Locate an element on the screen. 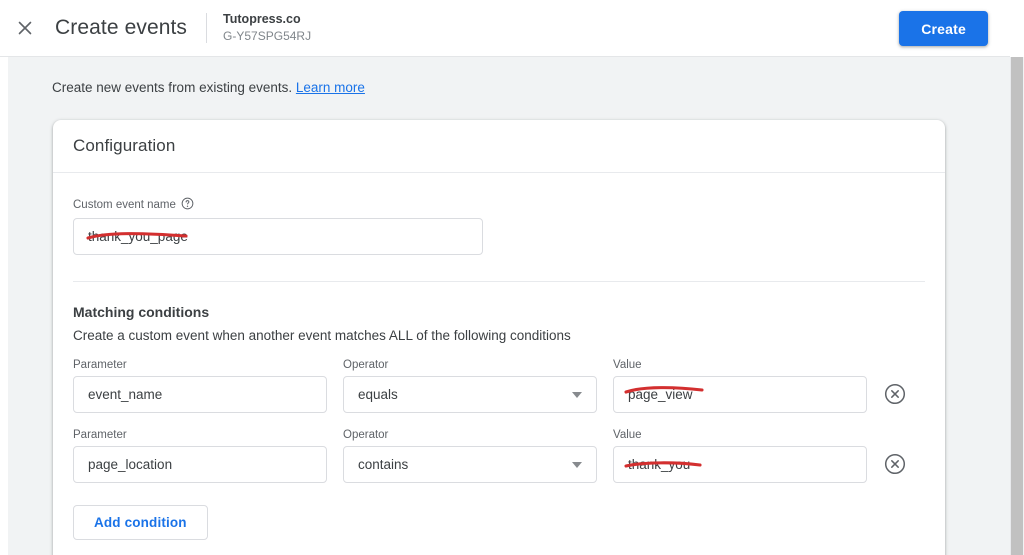 This screenshot has height=555, width=1024. property-id: G-Y57SPG54RJ is located at coordinates (267, 35).